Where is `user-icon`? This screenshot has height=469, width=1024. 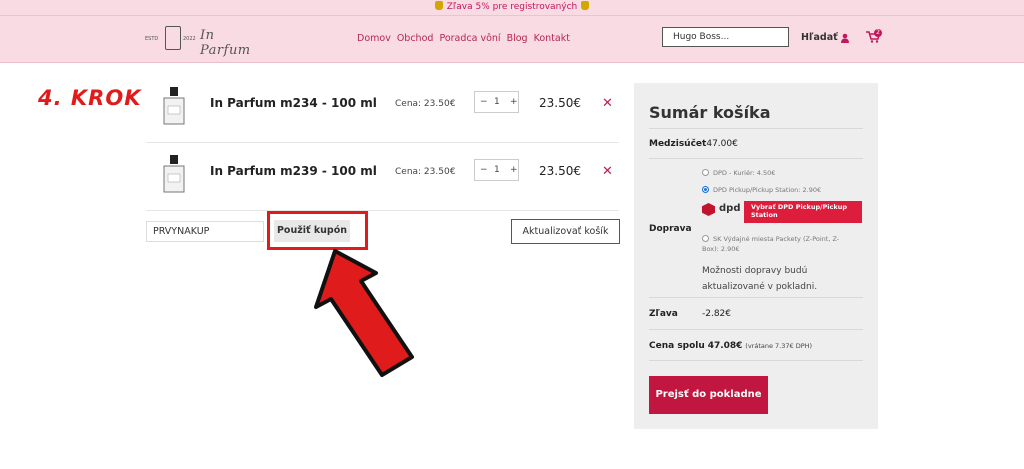
user-icon is located at coordinates (845, 38).